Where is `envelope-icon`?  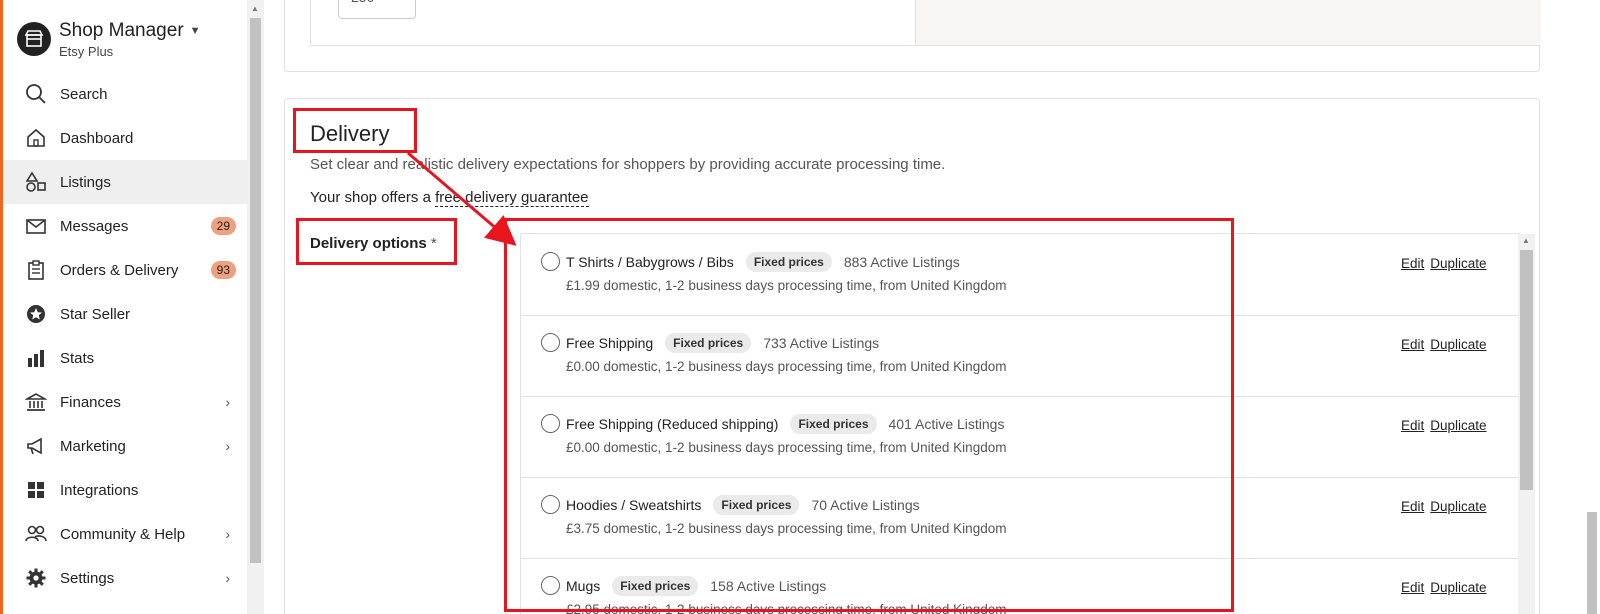 envelope-icon is located at coordinates (36, 226).